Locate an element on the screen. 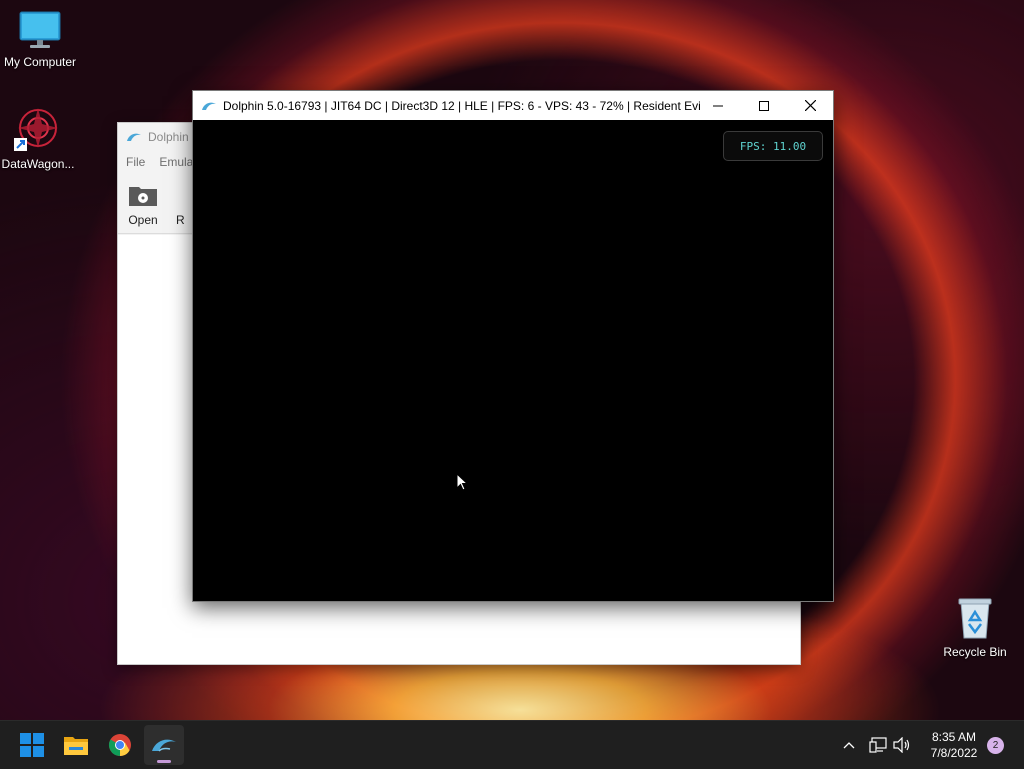 Image resolution: width=1024 pixels, height=769 pixels. file-explorer-button is located at coordinates (76, 745).